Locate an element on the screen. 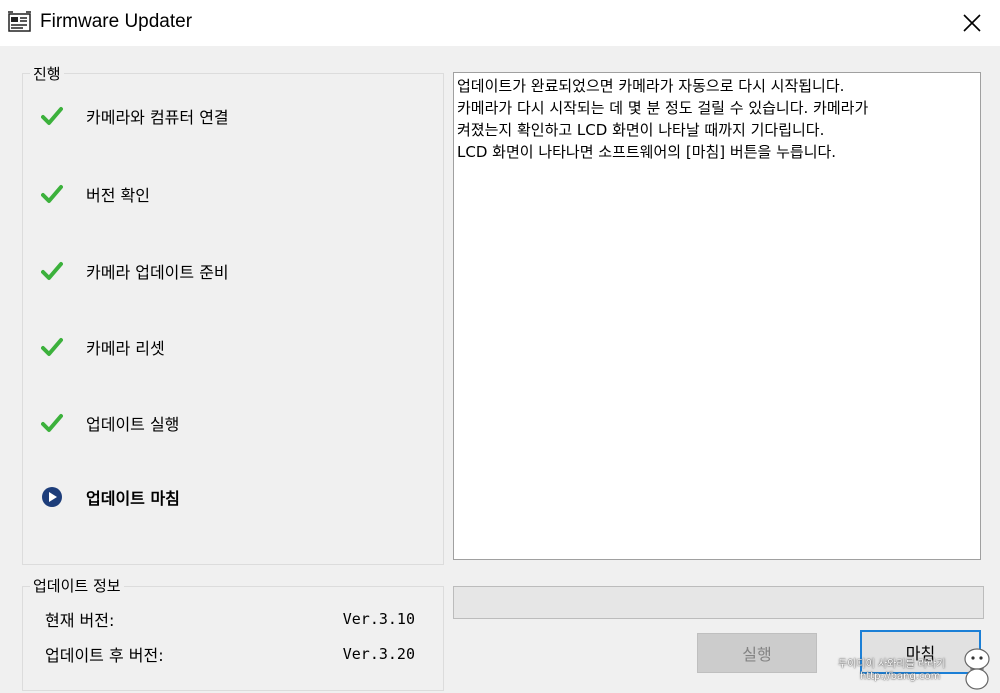  step-label: 버전 확인 is located at coordinates (118, 195).